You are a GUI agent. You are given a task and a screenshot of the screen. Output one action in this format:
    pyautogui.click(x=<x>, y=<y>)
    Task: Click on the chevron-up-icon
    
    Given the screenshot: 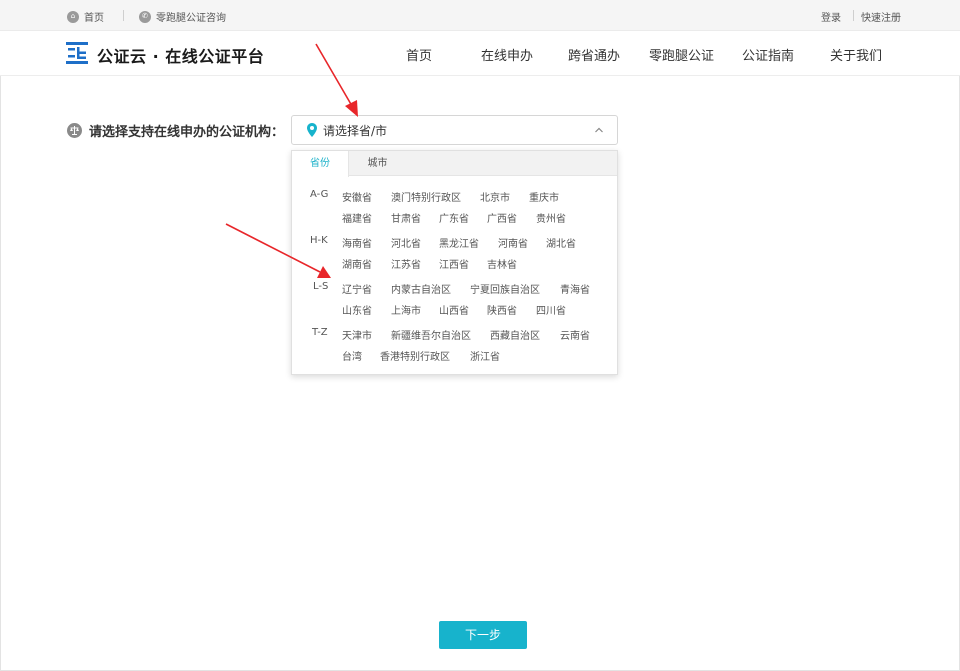 What is the action you would take?
    pyautogui.click(x=599, y=130)
    